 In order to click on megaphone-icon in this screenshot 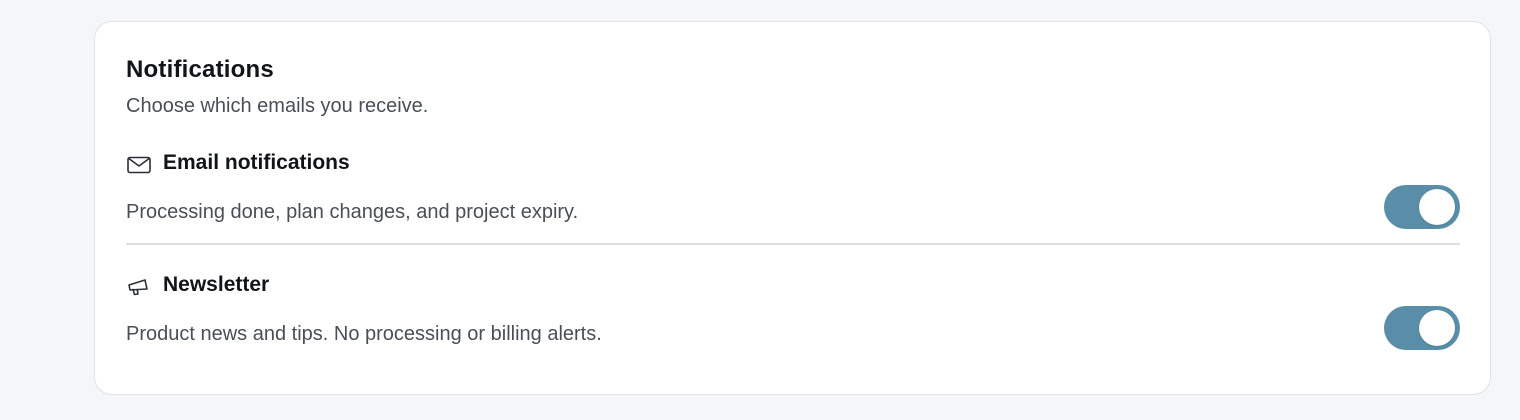, I will do `click(139, 287)`.